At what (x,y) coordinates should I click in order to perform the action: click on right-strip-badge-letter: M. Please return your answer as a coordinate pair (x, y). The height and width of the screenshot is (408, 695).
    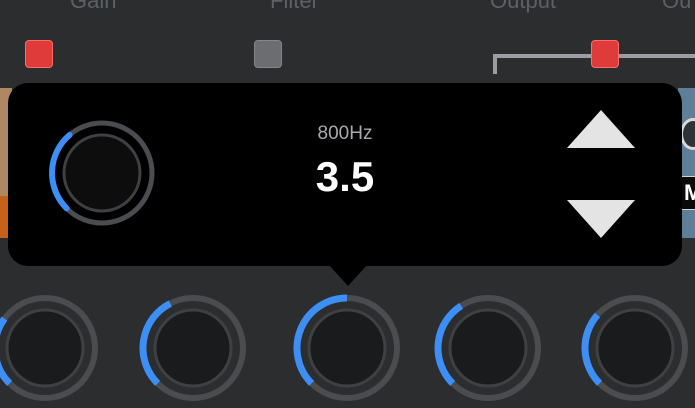
    Looking at the image, I should click on (689, 193).